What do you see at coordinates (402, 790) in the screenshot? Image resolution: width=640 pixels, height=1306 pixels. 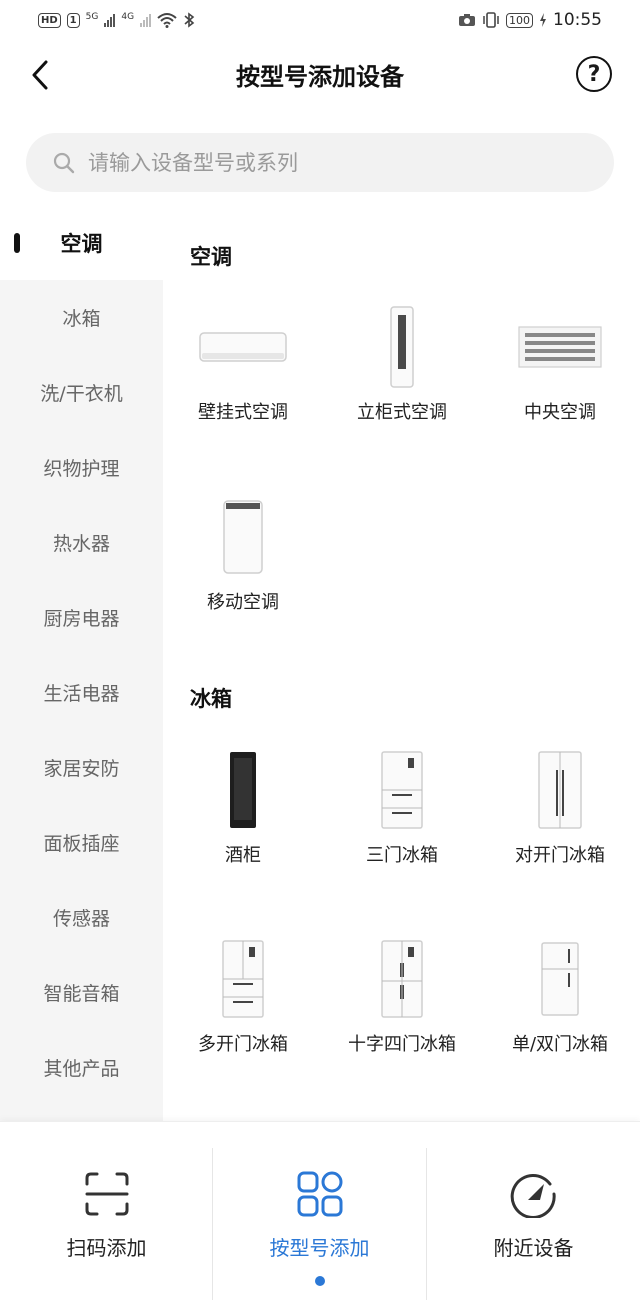 I see `three-door-fridge-icon` at bounding box center [402, 790].